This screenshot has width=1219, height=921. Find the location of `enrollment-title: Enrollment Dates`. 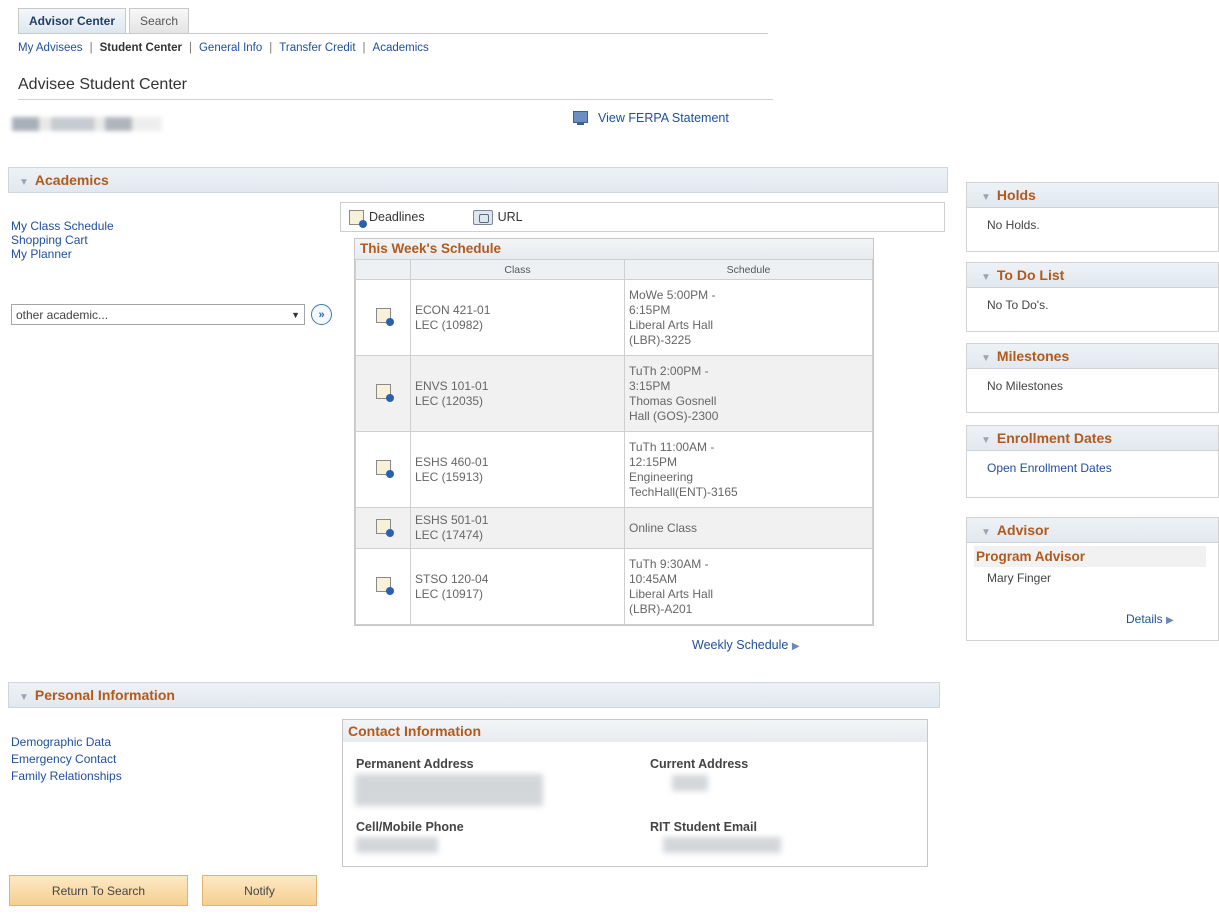

enrollment-title: Enrollment Dates is located at coordinates (1054, 438).